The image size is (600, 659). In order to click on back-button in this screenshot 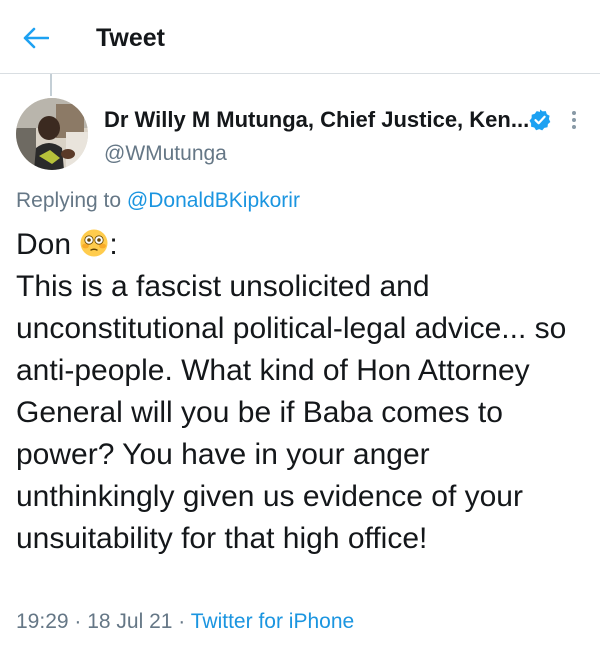, I will do `click(36, 38)`.